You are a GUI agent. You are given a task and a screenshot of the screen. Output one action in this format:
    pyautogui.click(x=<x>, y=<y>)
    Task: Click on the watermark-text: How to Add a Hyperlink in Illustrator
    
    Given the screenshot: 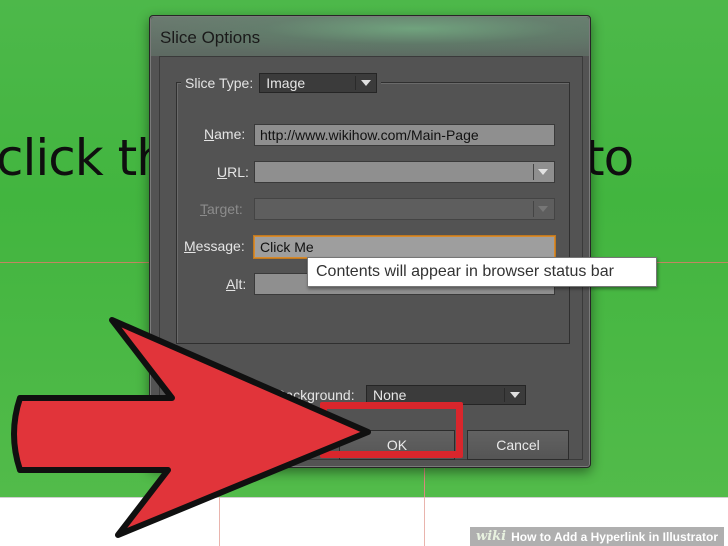 What is the action you would take?
    pyautogui.click(x=614, y=536)
    